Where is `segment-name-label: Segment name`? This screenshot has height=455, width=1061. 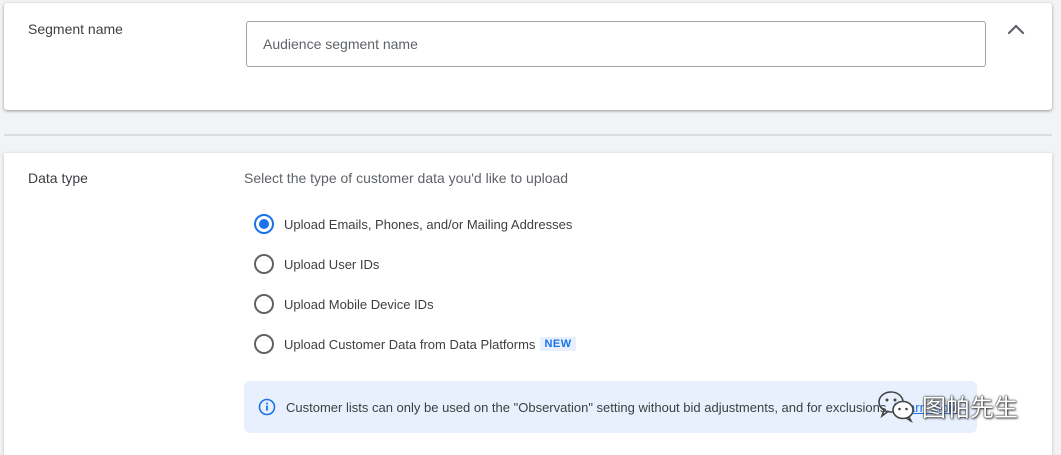
segment-name-label: Segment name is located at coordinates (75, 29).